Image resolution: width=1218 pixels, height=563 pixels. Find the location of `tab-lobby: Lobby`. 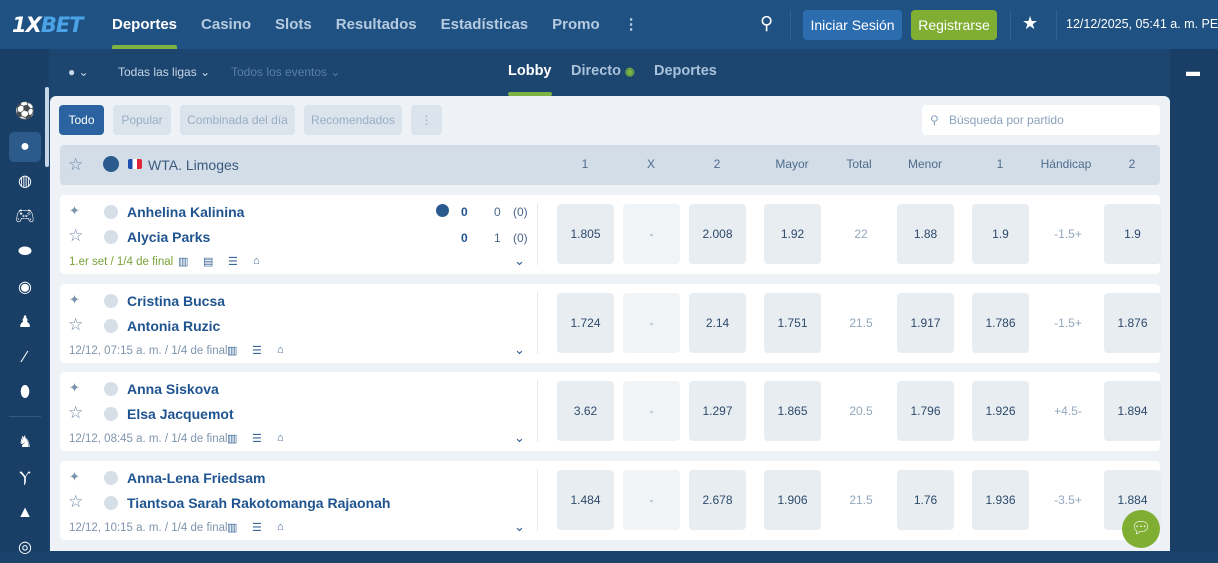

tab-lobby: Lobby is located at coordinates (530, 79).